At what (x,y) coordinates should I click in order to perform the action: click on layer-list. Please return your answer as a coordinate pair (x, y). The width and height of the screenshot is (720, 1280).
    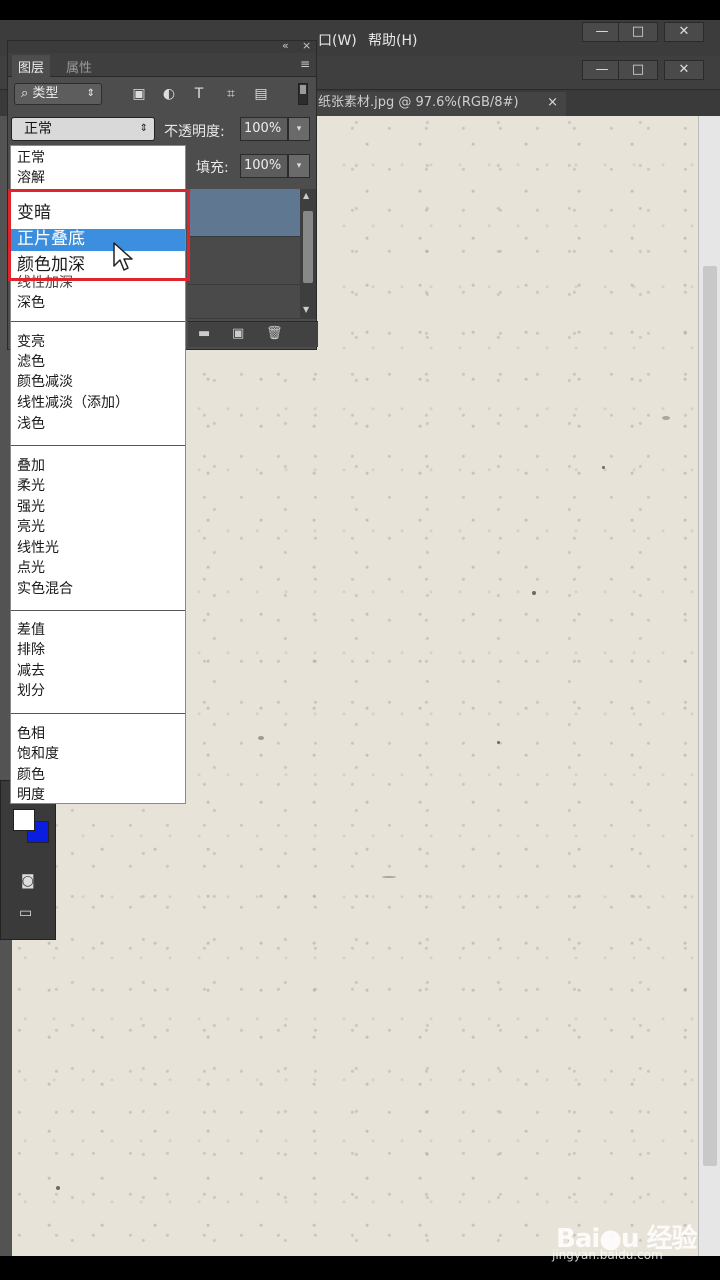
    Looking at the image, I should click on (244, 254).